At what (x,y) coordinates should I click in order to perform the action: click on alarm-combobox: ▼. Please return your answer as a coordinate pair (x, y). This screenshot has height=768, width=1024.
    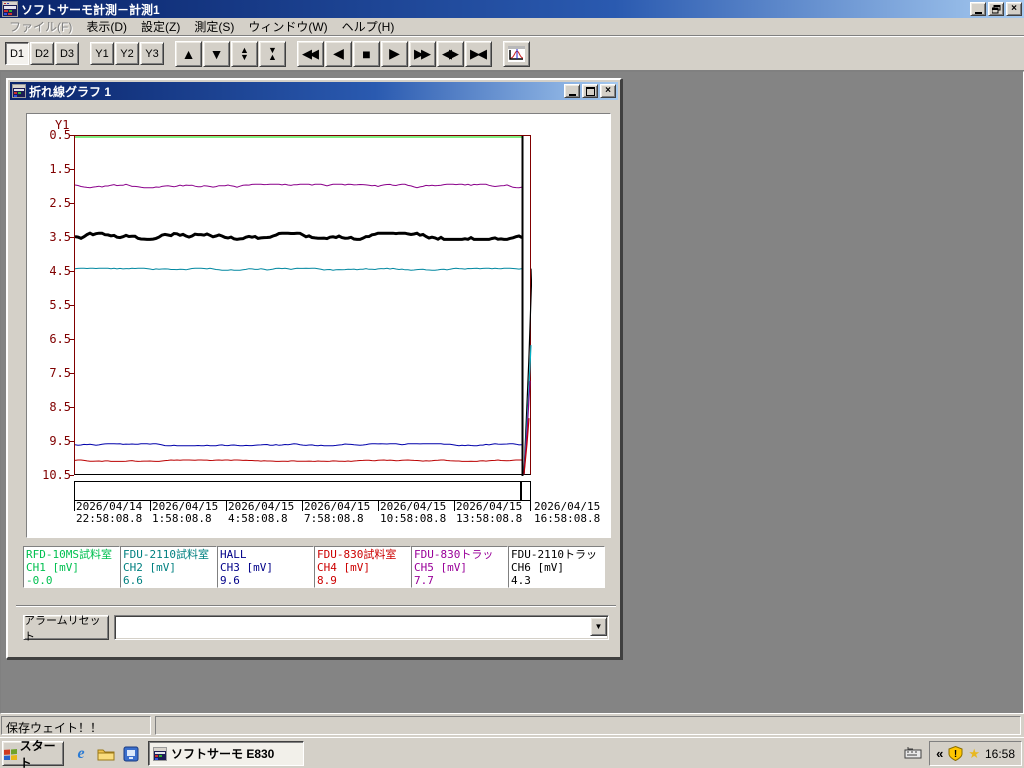
    Looking at the image, I should click on (361, 627).